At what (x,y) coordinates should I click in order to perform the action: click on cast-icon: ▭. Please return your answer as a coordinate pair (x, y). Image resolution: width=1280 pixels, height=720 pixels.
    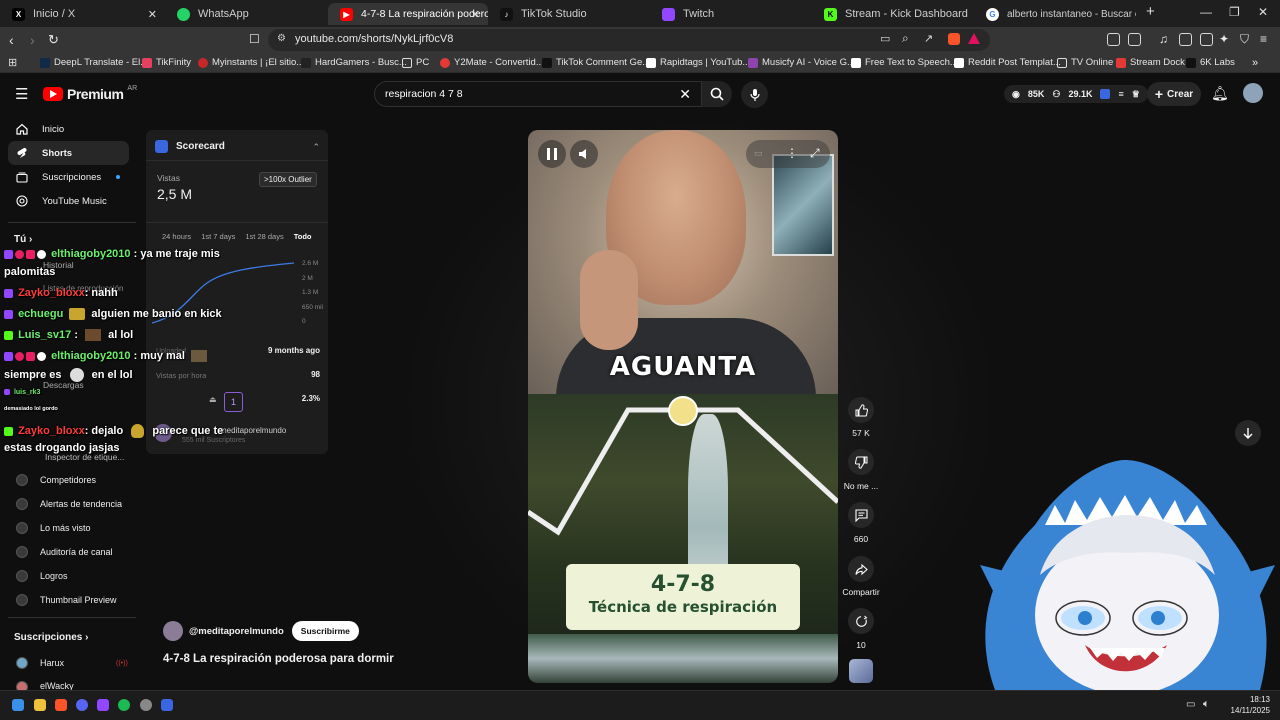
    Looking at the image, I should click on (885, 38).